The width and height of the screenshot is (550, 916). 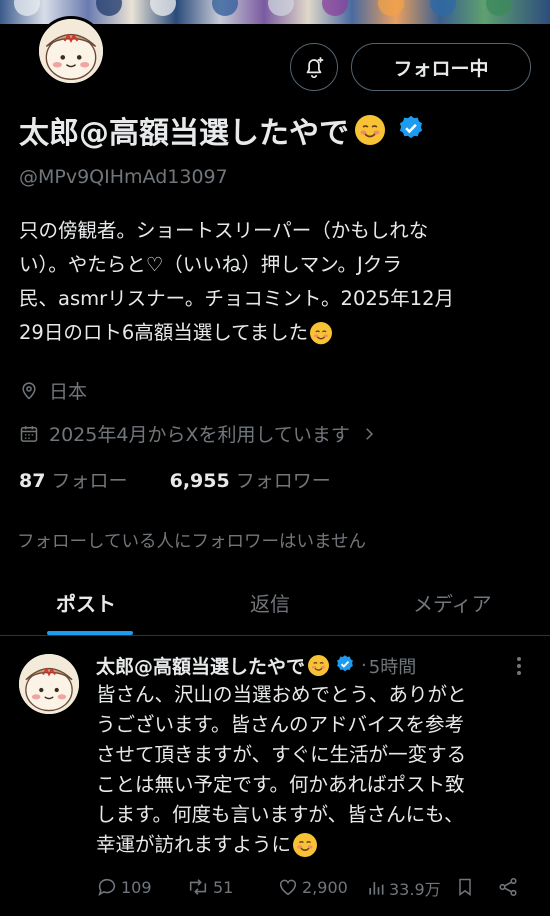 I want to click on post-line: 幸運が訪れますように, so click(x=194, y=844).